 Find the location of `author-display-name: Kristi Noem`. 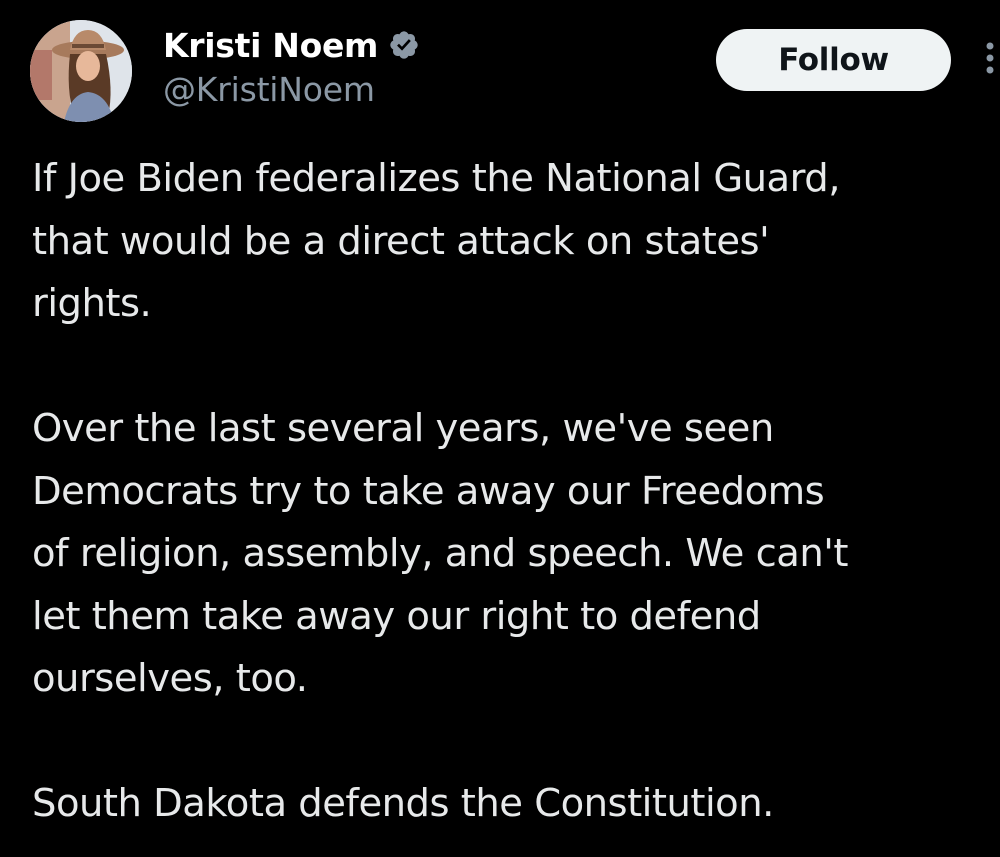

author-display-name: Kristi Noem is located at coordinates (270, 45).